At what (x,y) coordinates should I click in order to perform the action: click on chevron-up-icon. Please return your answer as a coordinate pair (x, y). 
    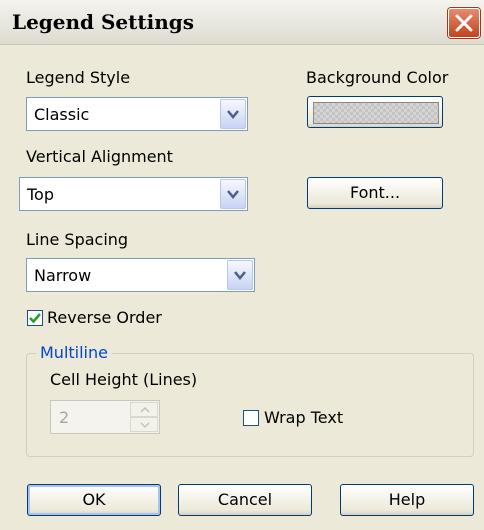
    Looking at the image, I should click on (145, 410).